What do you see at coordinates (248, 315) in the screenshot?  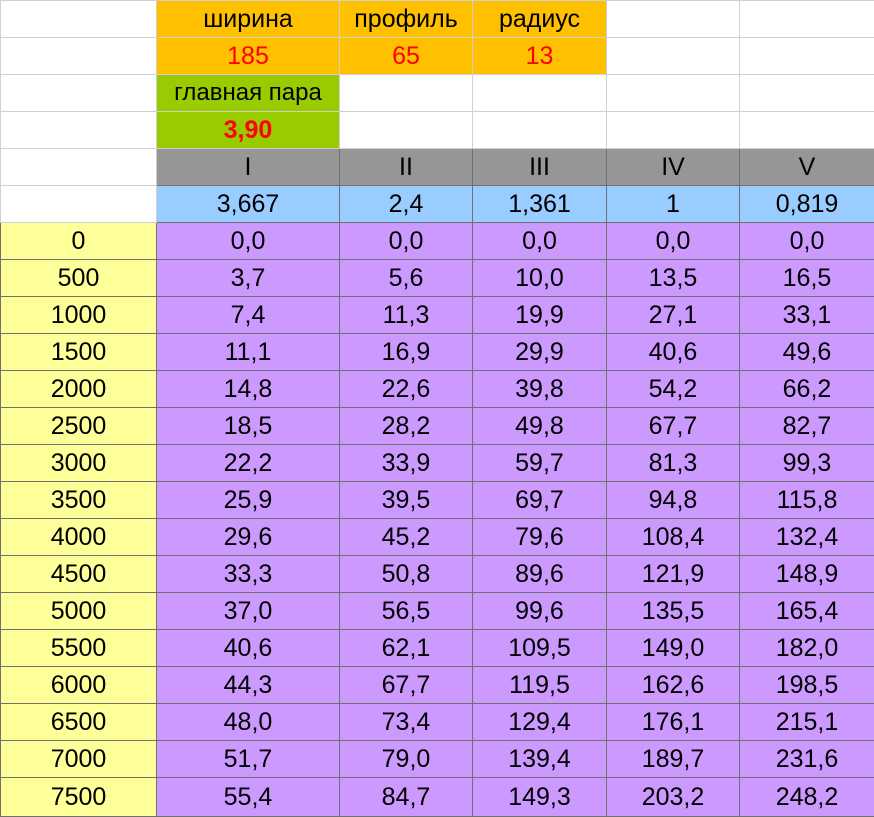 I see `speed-cell: 7,4` at bounding box center [248, 315].